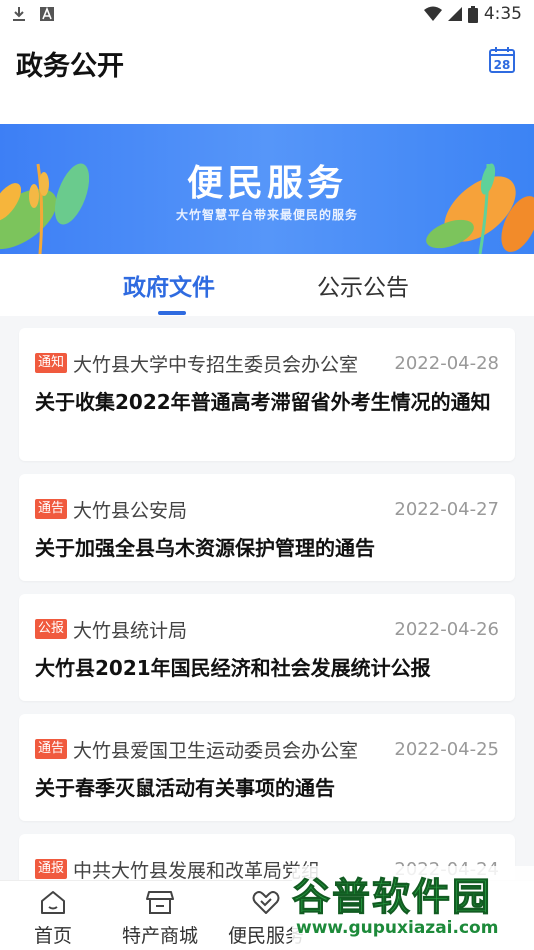 The width and height of the screenshot is (534, 950). What do you see at coordinates (51, 363) in the screenshot?
I see `document-tag: 通知` at bounding box center [51, 363].